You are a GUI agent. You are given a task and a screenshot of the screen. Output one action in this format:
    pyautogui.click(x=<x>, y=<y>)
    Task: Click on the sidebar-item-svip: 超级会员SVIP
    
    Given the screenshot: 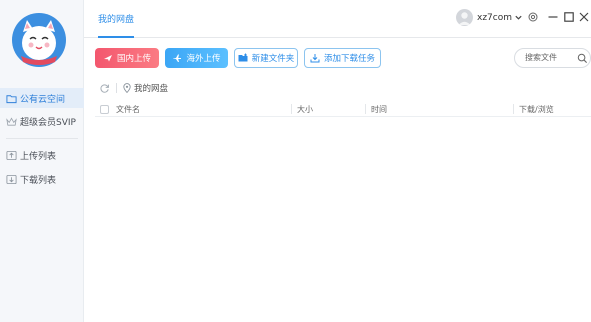 What is the action you would take?
    pyautogui.click(x=42, y=121)
    